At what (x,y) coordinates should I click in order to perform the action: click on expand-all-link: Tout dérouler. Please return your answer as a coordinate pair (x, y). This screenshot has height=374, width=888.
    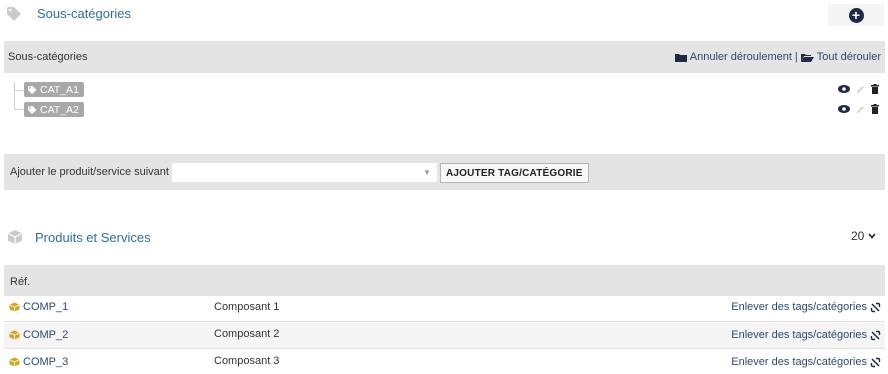
    Looking at the image, I should click on (849, 57).